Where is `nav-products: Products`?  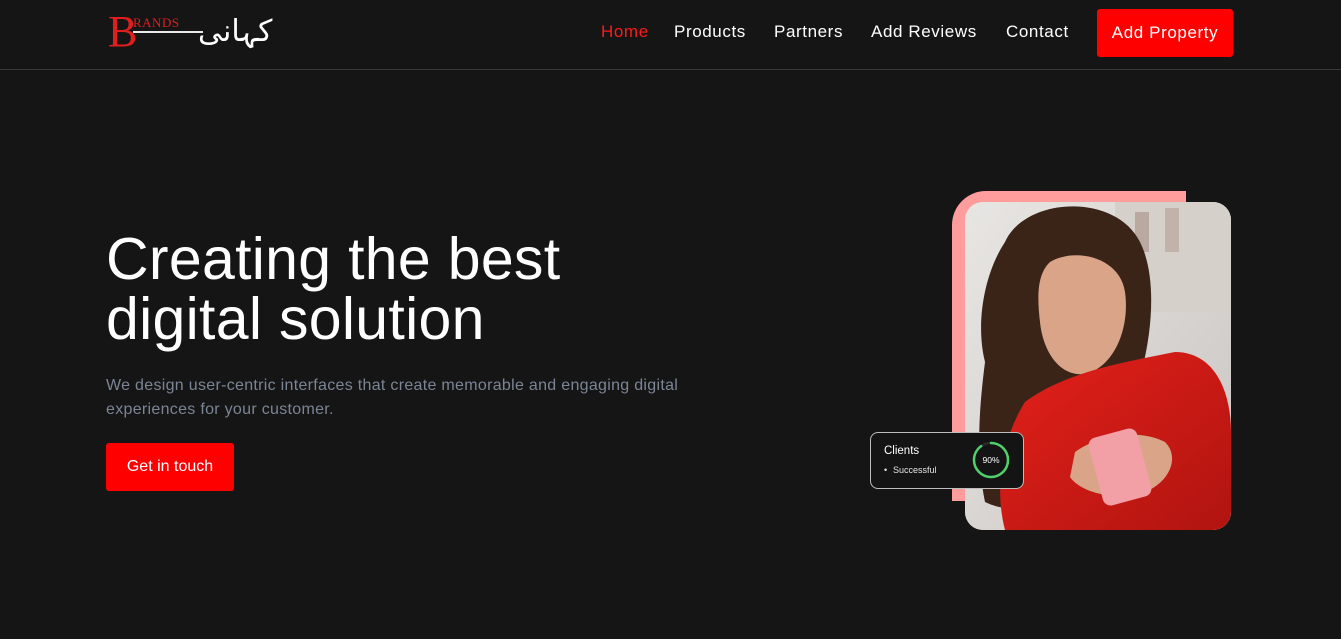
nav-products: Products is located at coordinates (710, 32).